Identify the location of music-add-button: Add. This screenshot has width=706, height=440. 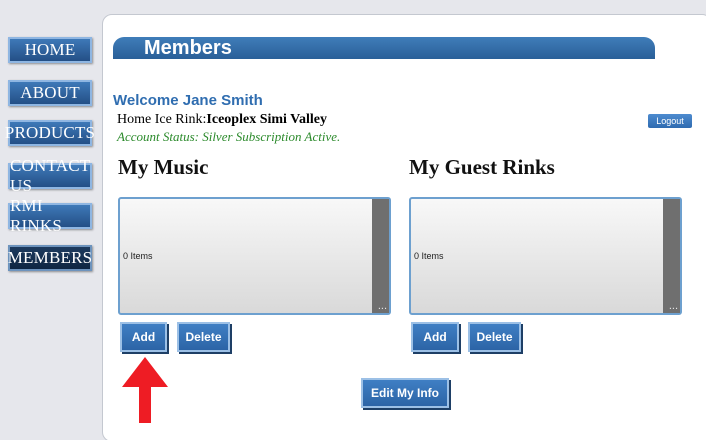
(143, 337).